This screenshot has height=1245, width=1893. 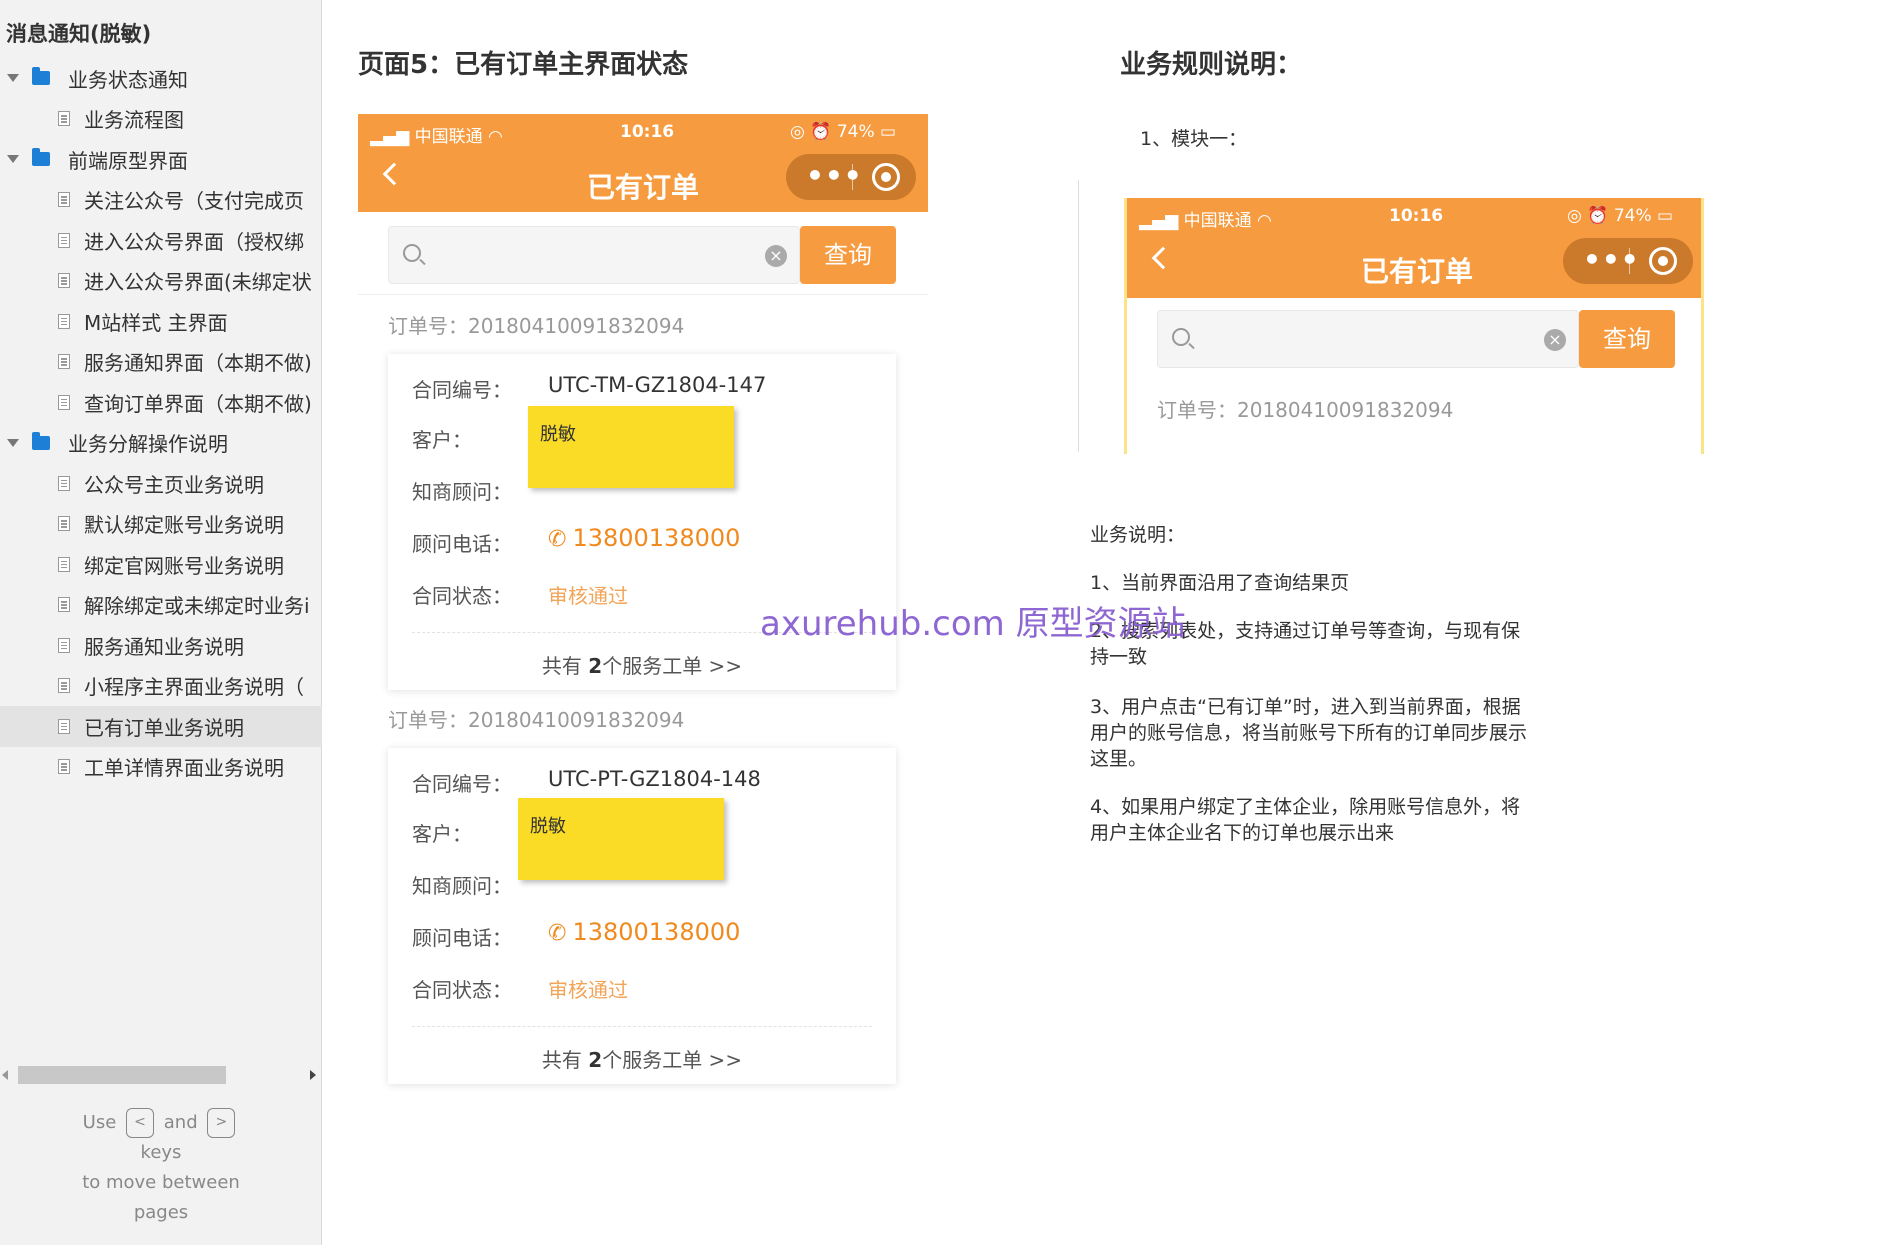 I want to click on tree-label: 解除绑定或未绑定时业务i, so click(x=197, y=606).